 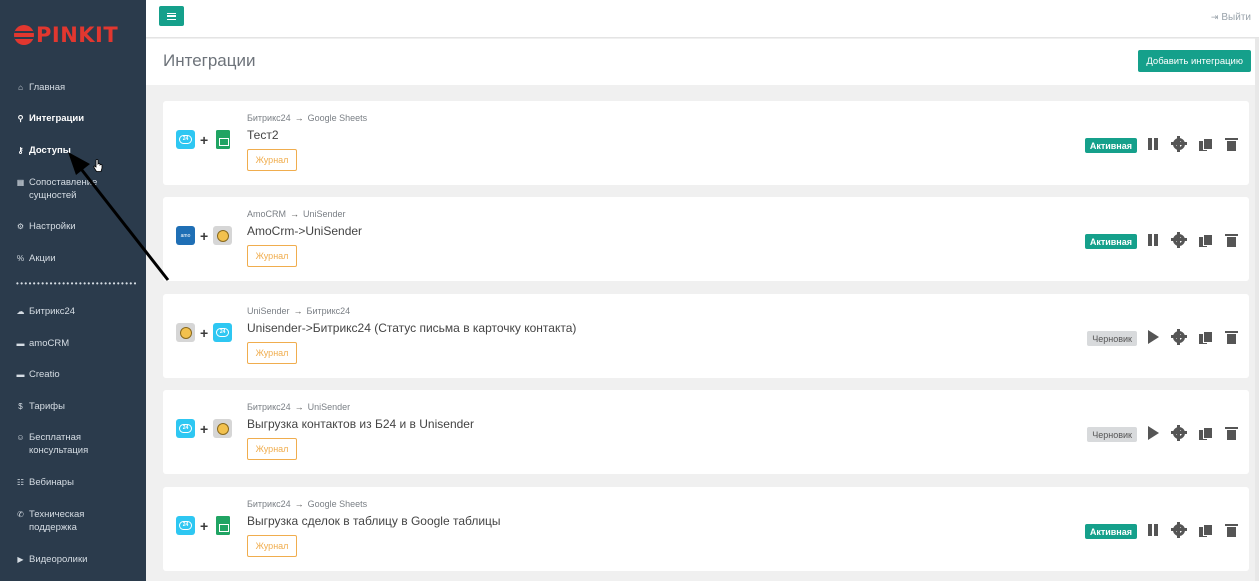 I want to click on sidebar-item-label: Битрикс24, so click(x=52, y=311).